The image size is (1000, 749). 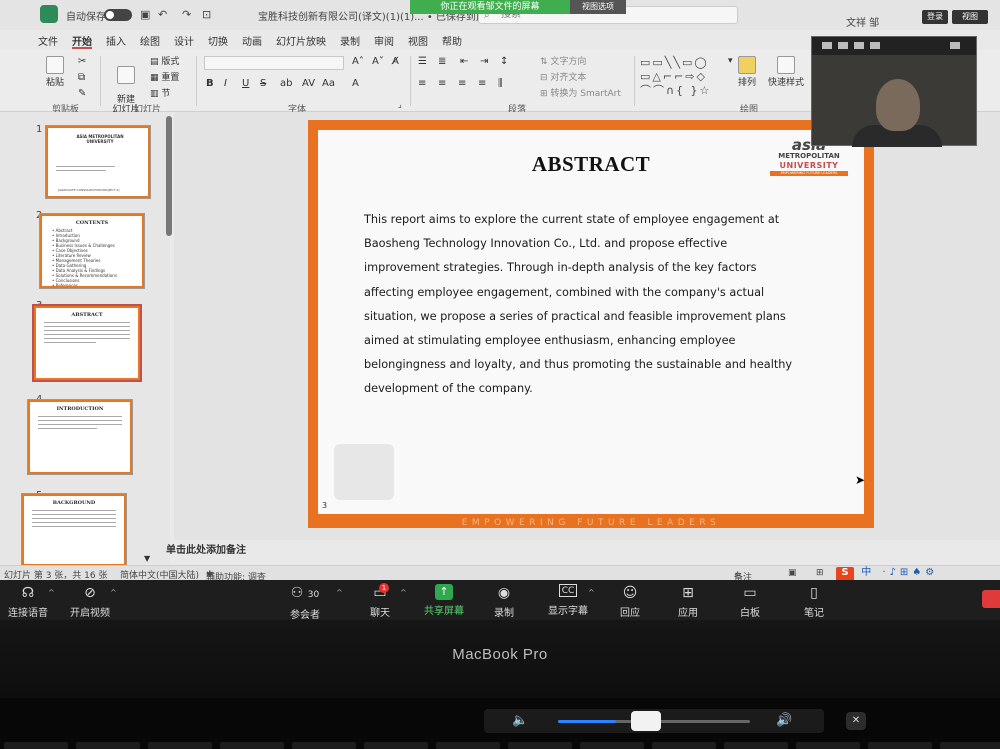 I want to click on participants-caret-icon: ^, so click(x=339, y=592).